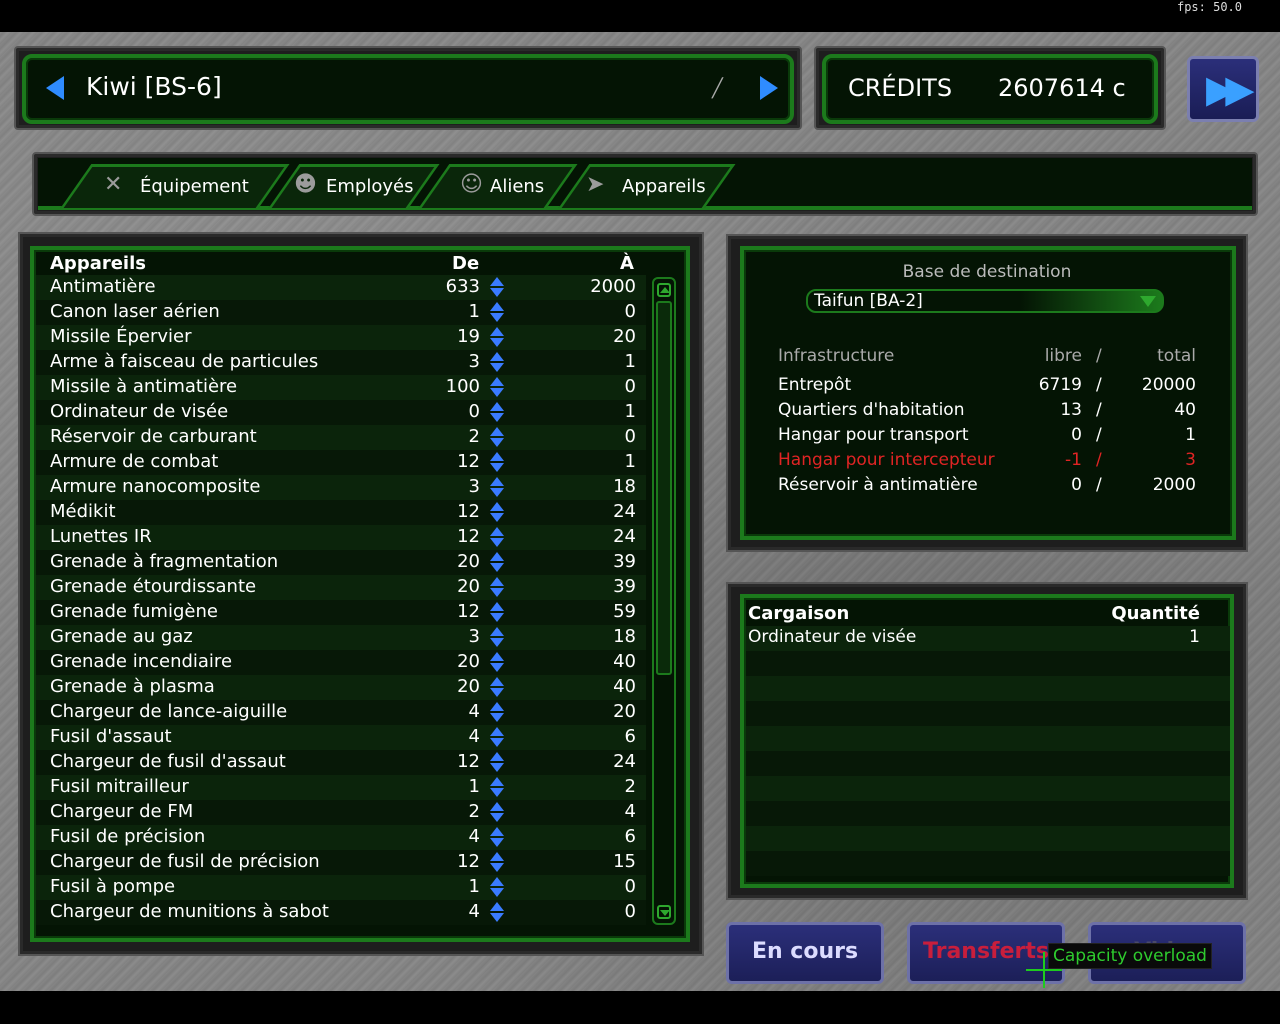  I want to click on table-row: Fusil d'assaut 4 6, so click(341, 737).